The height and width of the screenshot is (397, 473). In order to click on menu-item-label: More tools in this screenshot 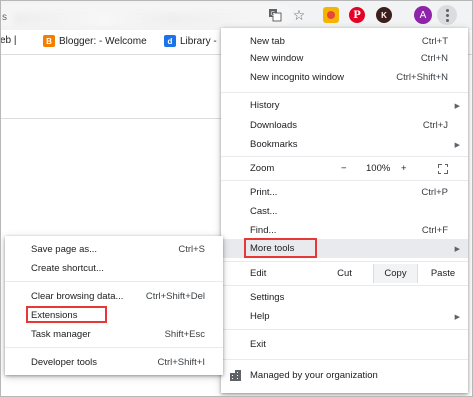, I will do `click(272, 248)`.